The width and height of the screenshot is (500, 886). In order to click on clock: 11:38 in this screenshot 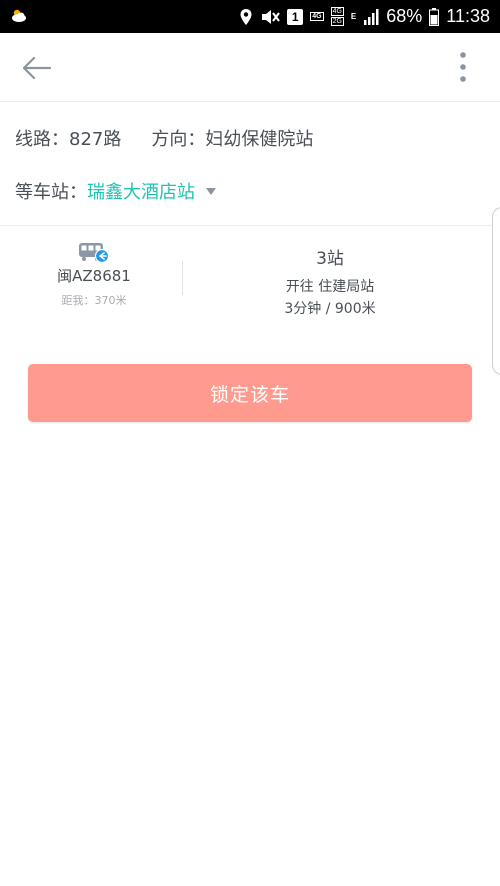, I will do `click(468, 16)`.